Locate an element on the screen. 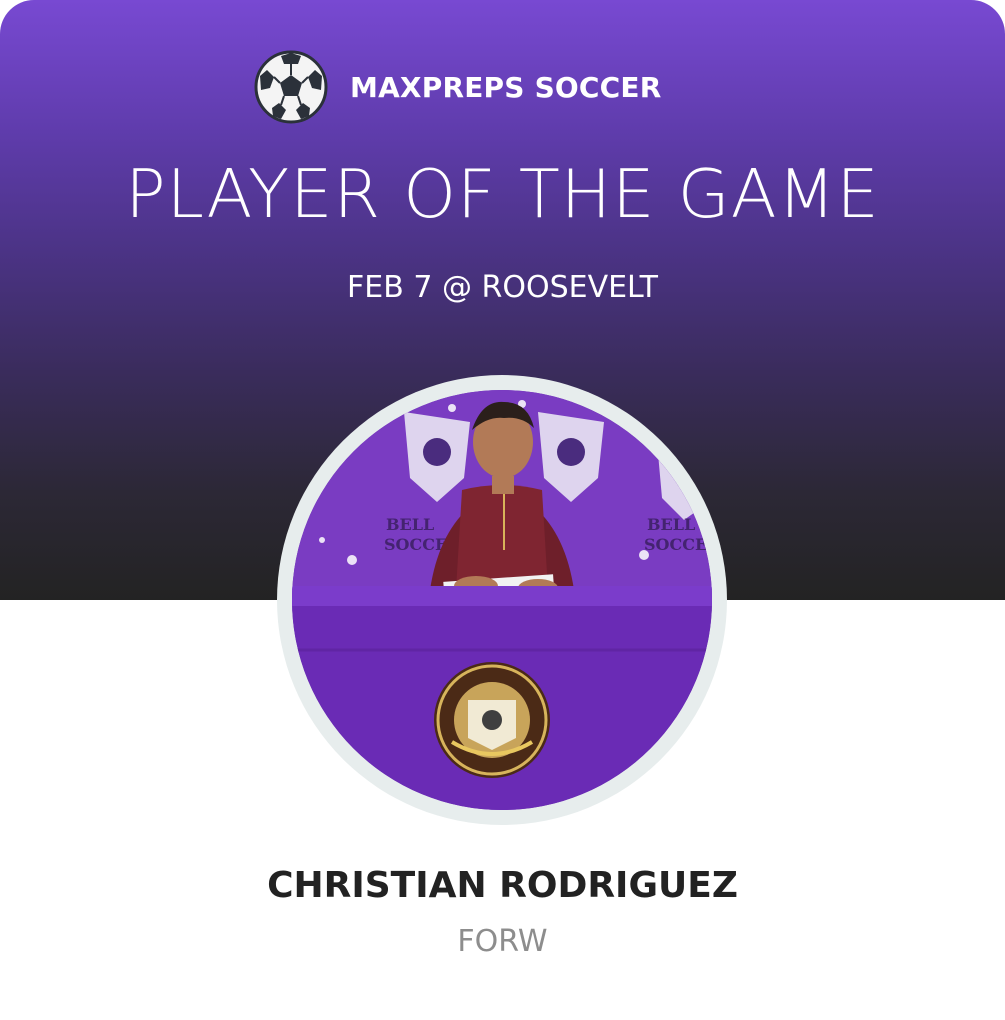  brand-name: MAXPREPS SOCCER is located at coordinates (506, 87).